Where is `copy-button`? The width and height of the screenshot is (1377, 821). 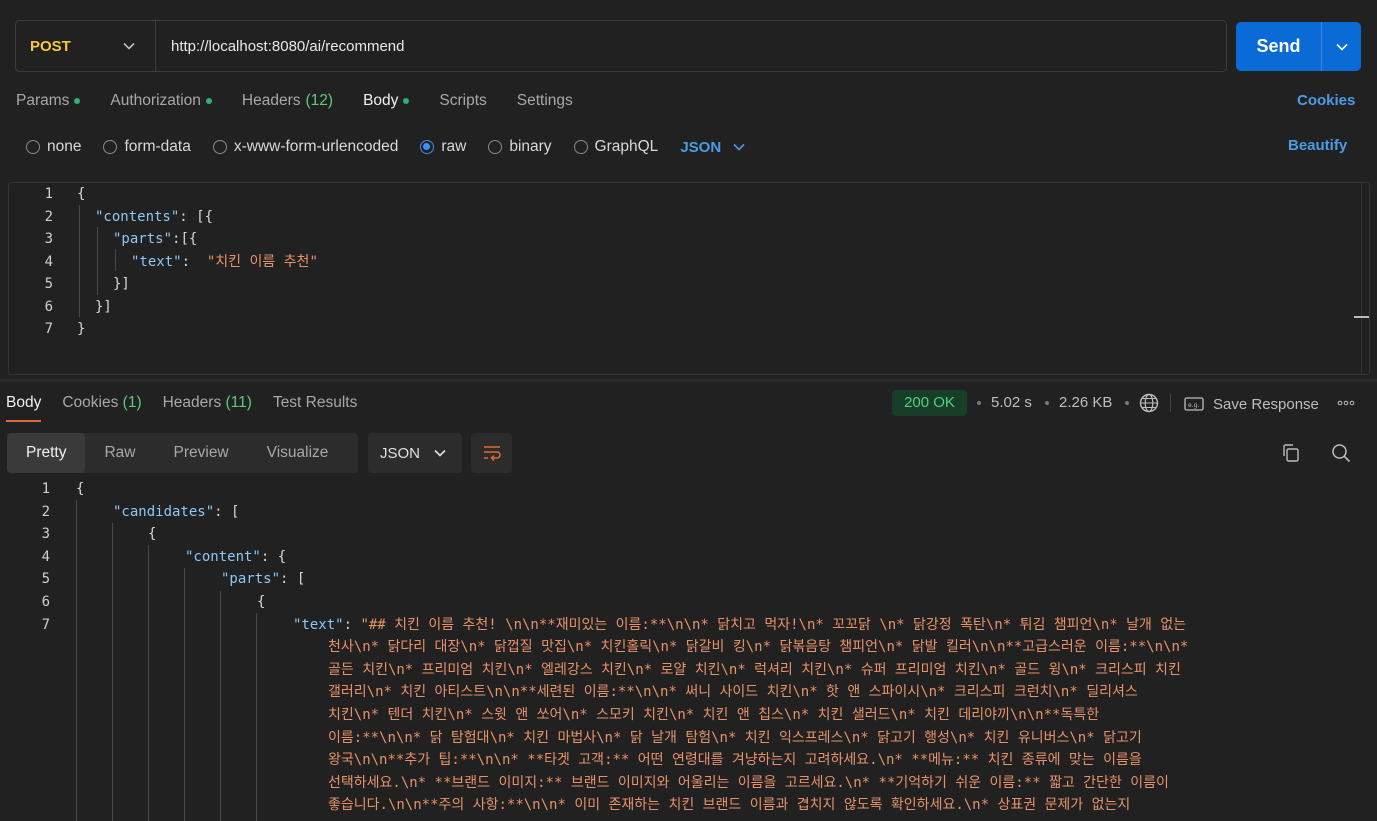
copy-button is located at coordinates (1291, 453).